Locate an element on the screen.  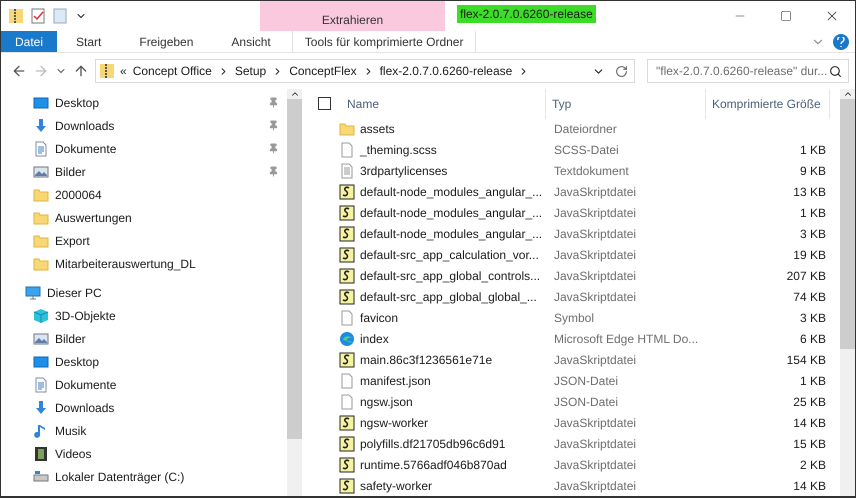
context-tab-header: Extrahieren is located at coordinates (352, 16).